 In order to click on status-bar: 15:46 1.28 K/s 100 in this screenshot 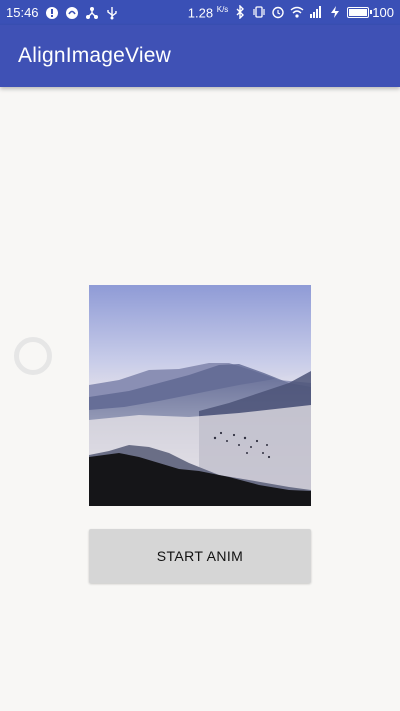, I will do `click(200, 12)`.